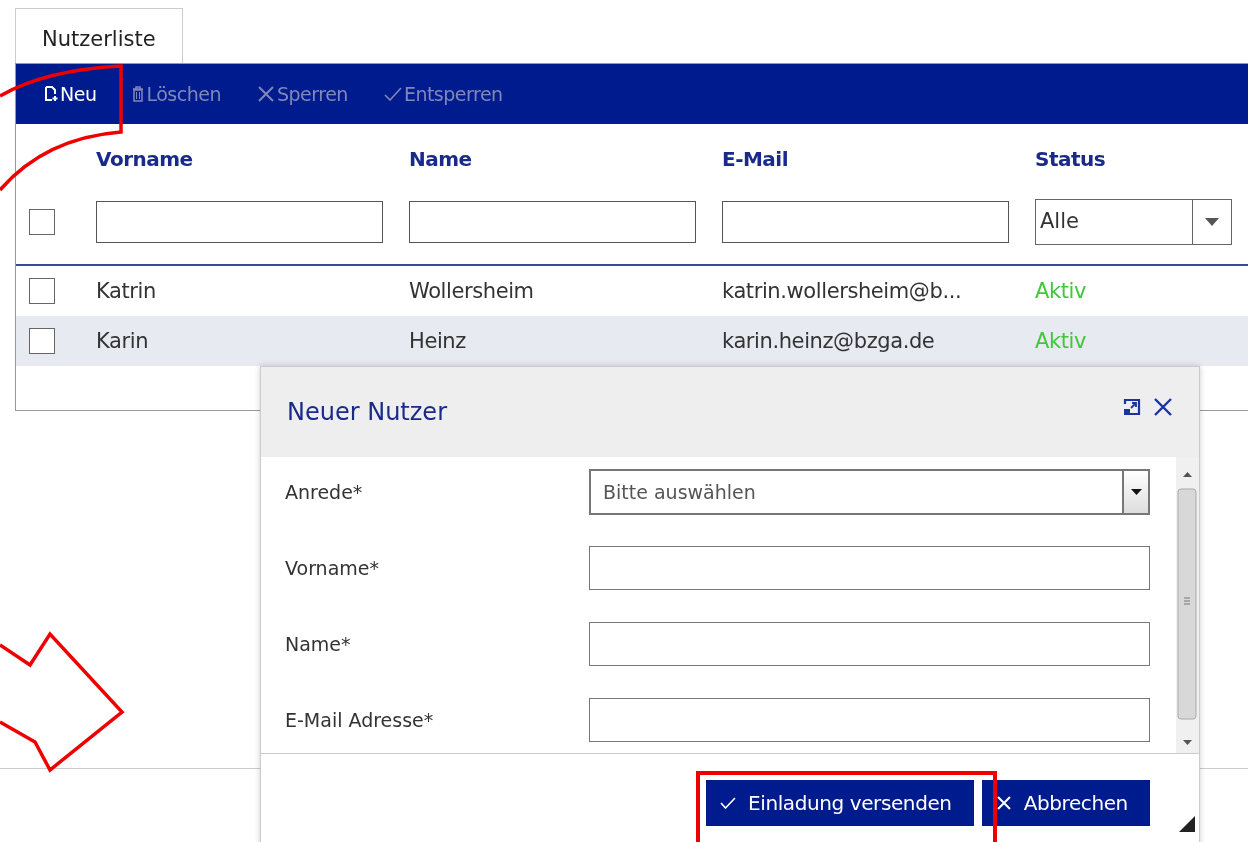 Image resolution: width=1248 pixels, height=842 pixels. I want to click on field-label: Name*, so click(318, 644).